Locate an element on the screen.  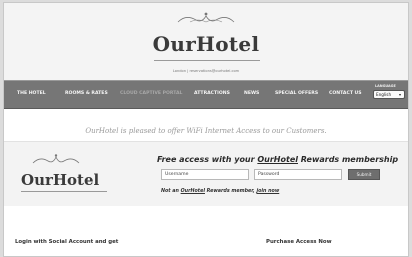
panel-logo-text: OurHotel is located at coordinates (60, 180).